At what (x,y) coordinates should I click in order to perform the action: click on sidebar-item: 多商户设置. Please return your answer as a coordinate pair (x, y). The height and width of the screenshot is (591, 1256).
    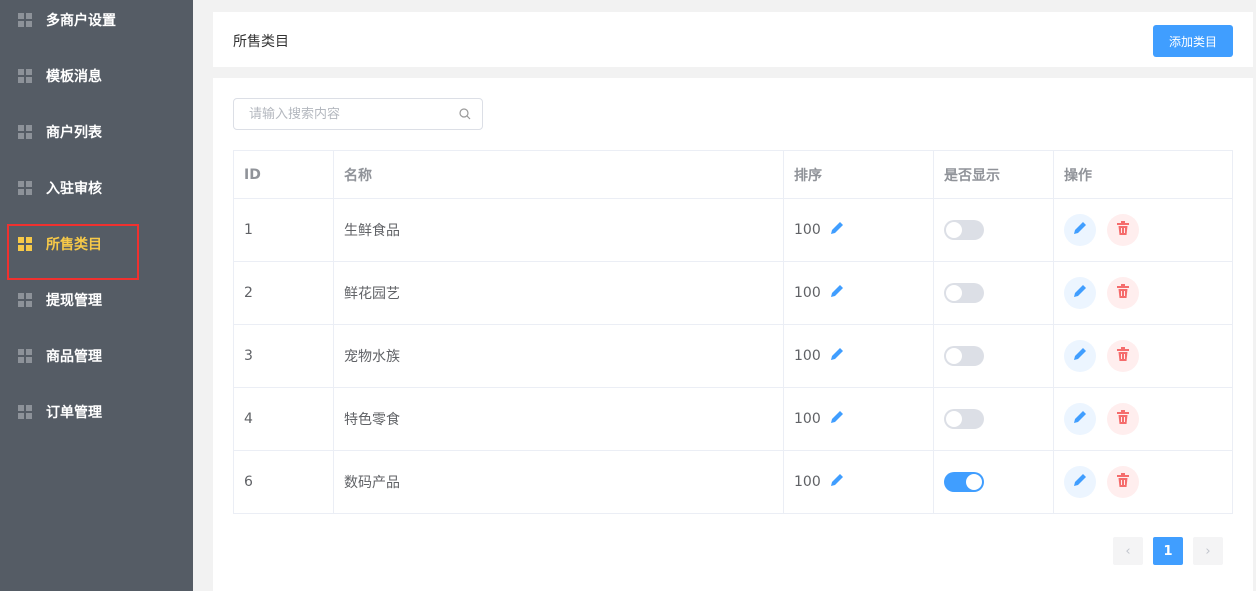
    Looking at the image, I should click on (96, 20).